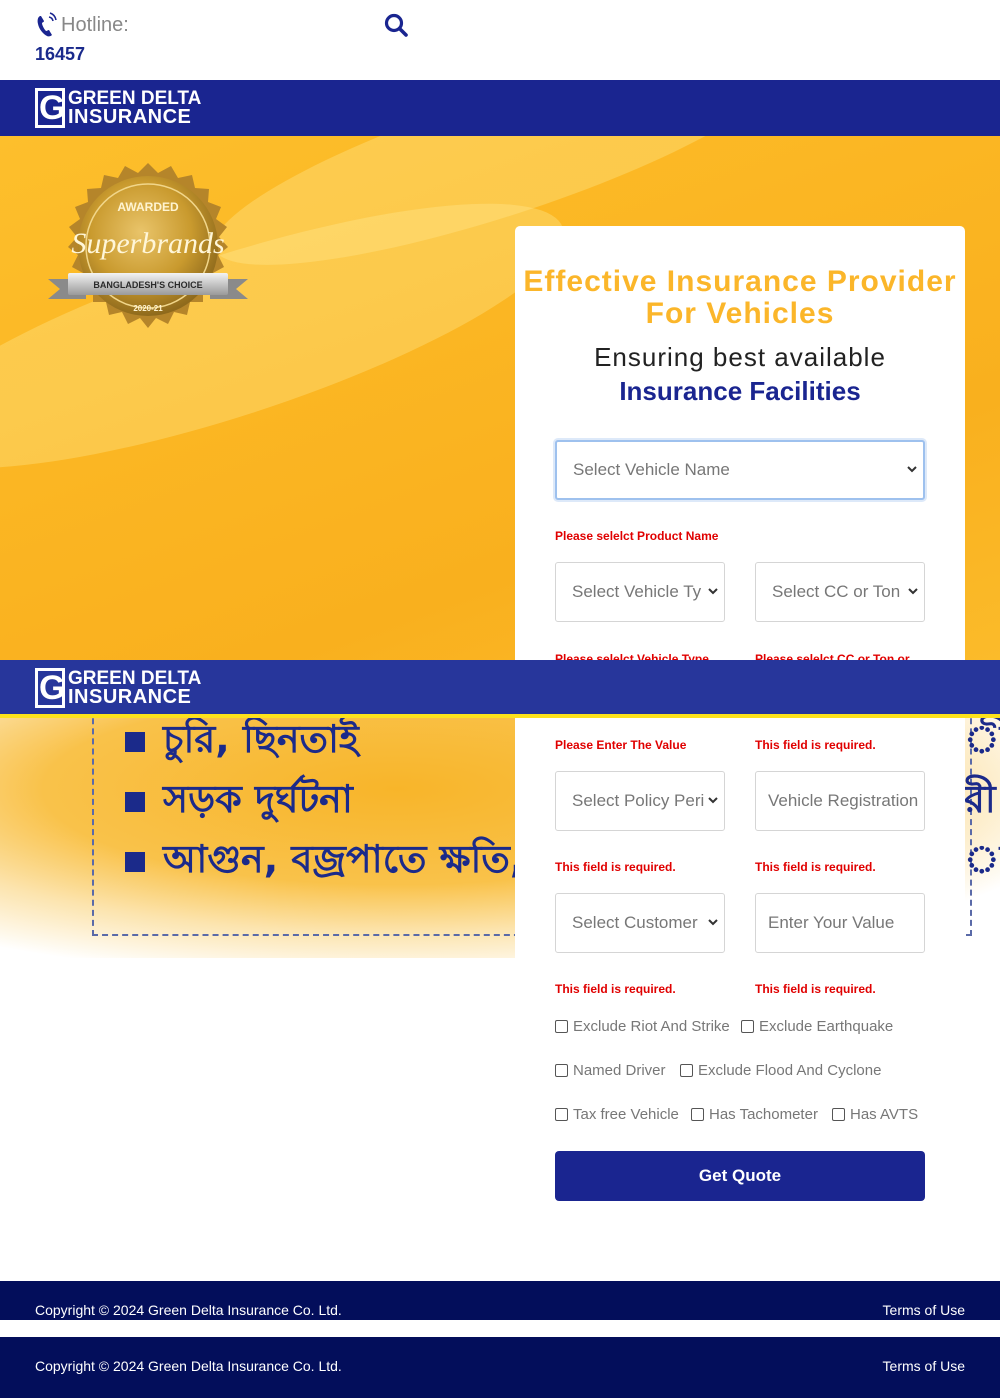  I want to click on search-icon, so click(396, 25).